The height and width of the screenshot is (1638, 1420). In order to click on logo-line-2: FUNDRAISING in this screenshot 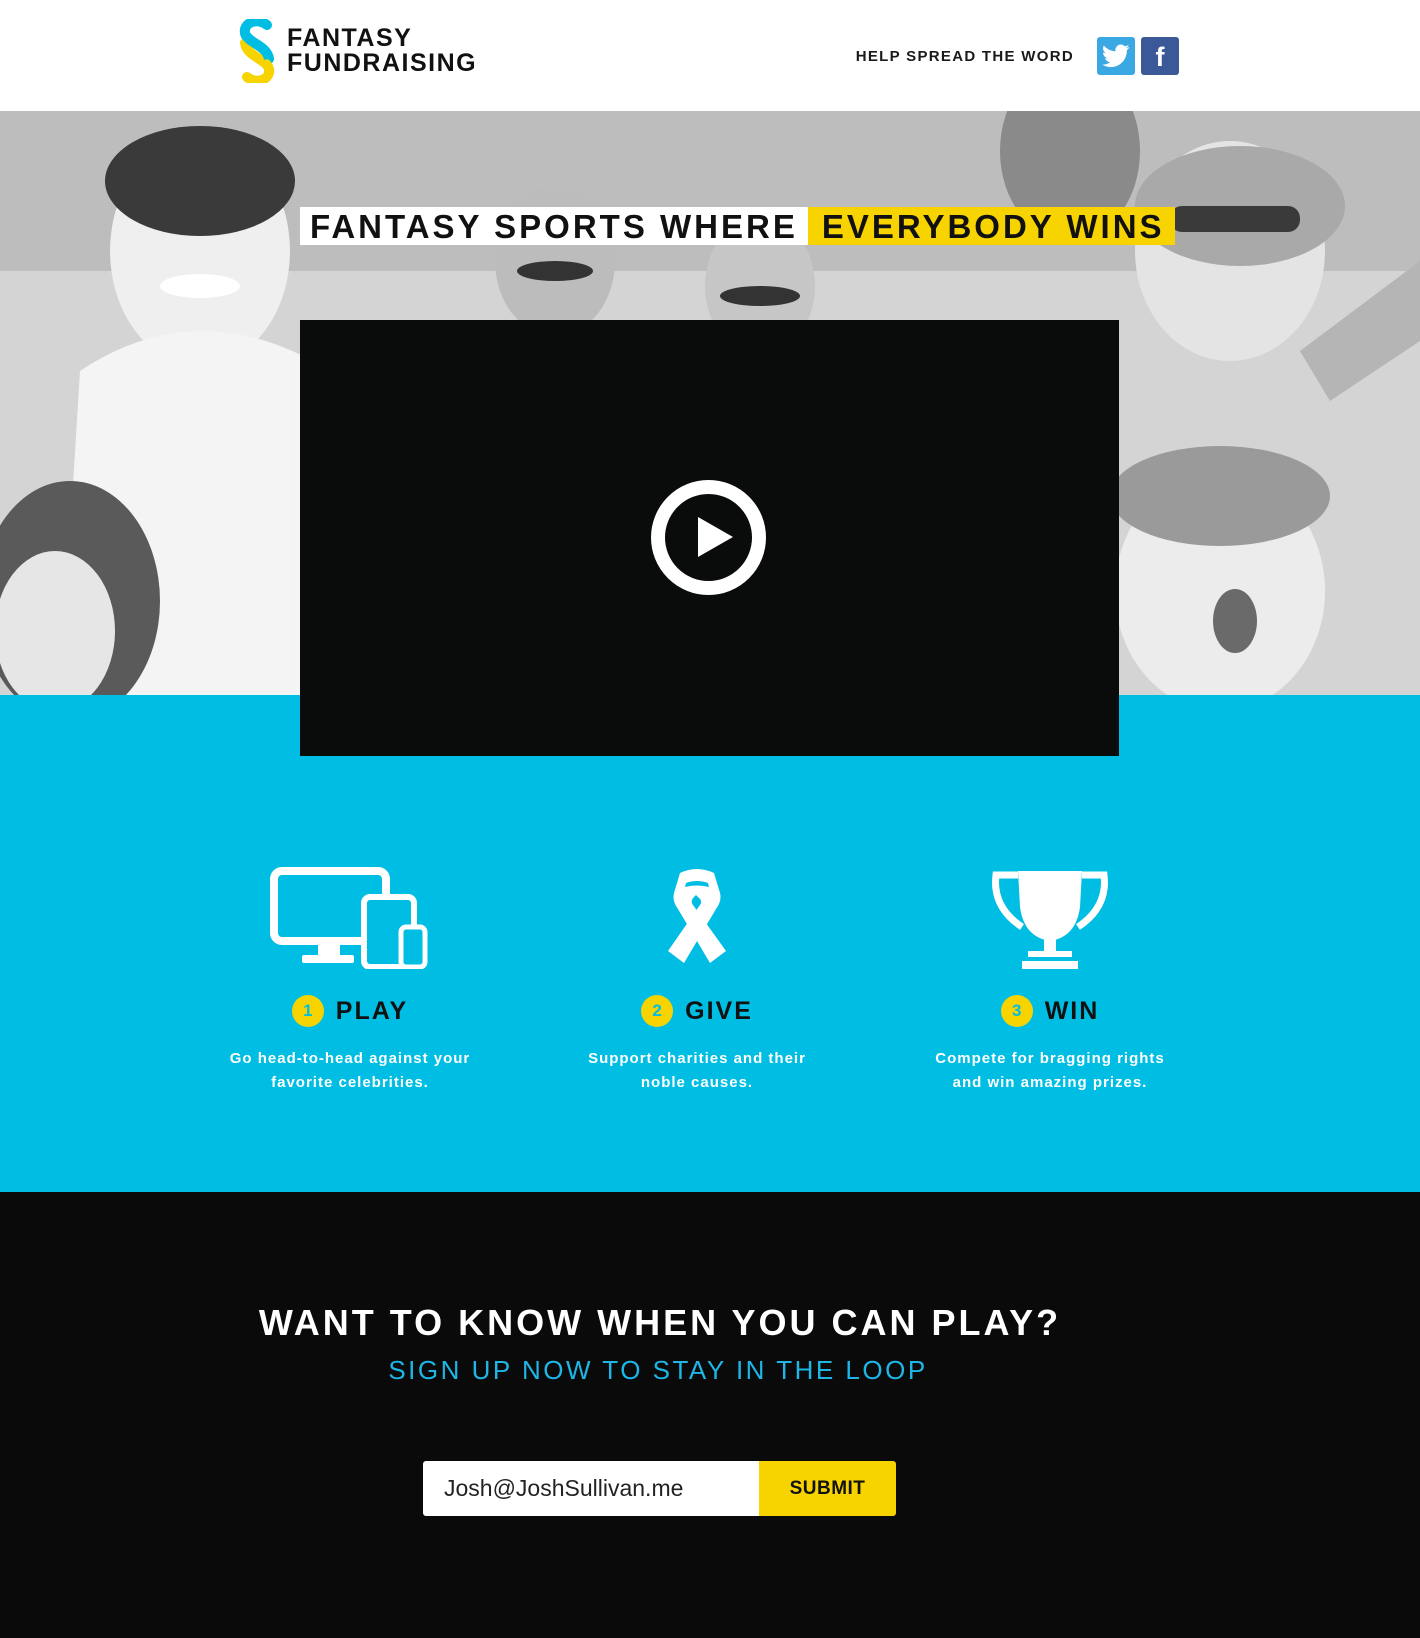, I will do `click(382, 63)`.